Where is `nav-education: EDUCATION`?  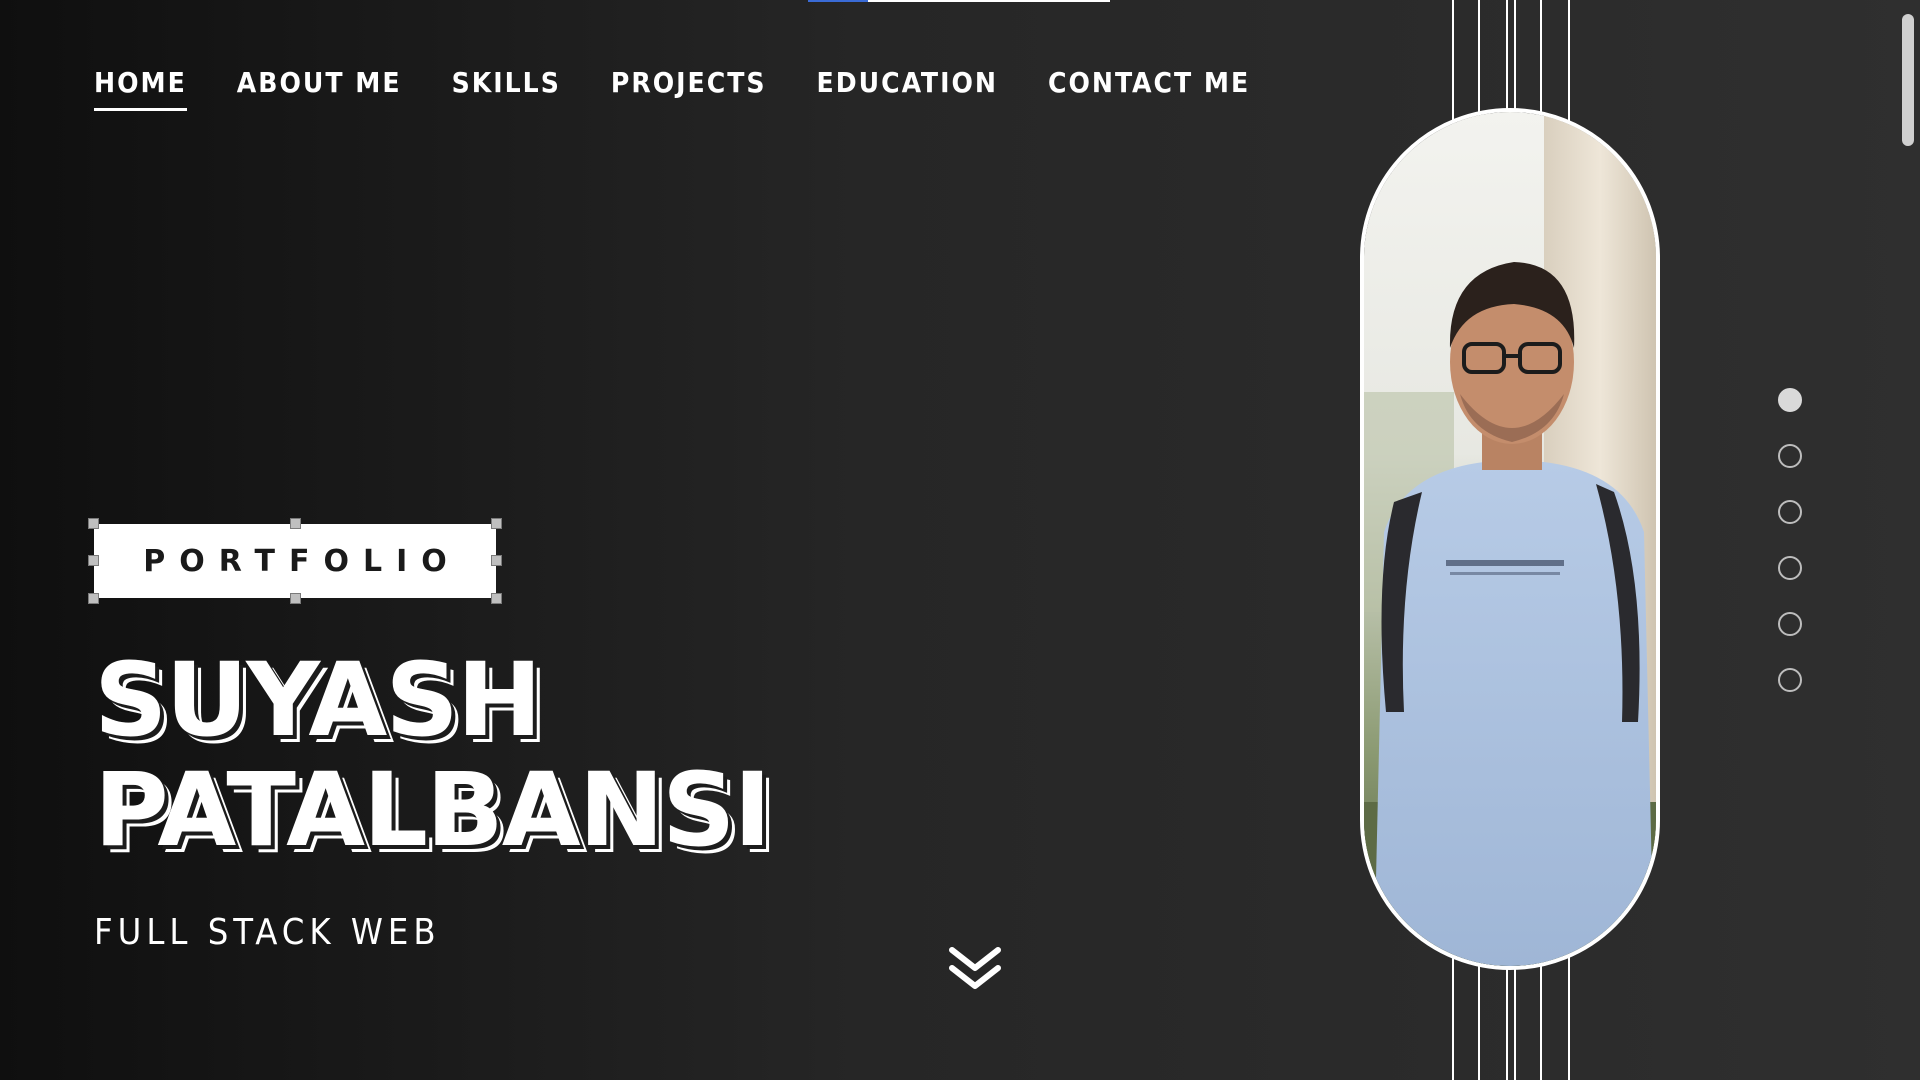 nav-education: EDUCATION is located at coordinates (907, 86).